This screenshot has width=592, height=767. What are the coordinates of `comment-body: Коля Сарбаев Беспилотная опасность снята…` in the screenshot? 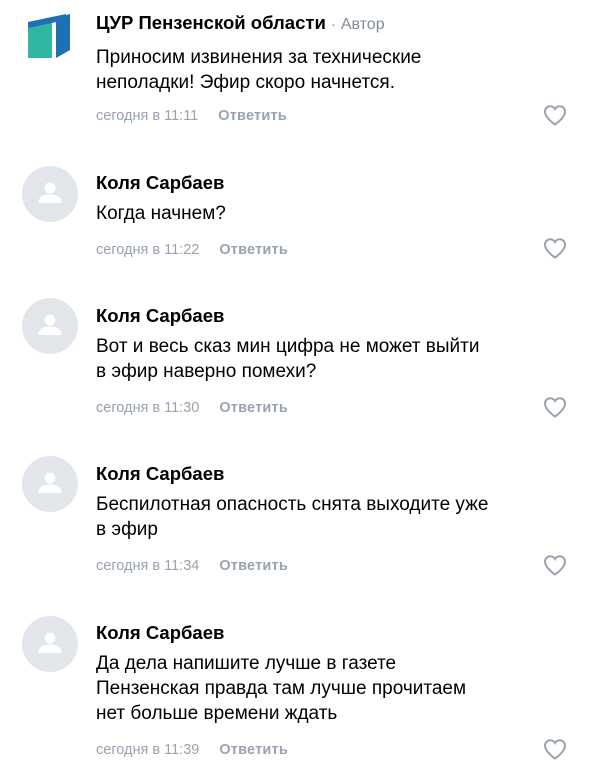 It's located at (334, 502).